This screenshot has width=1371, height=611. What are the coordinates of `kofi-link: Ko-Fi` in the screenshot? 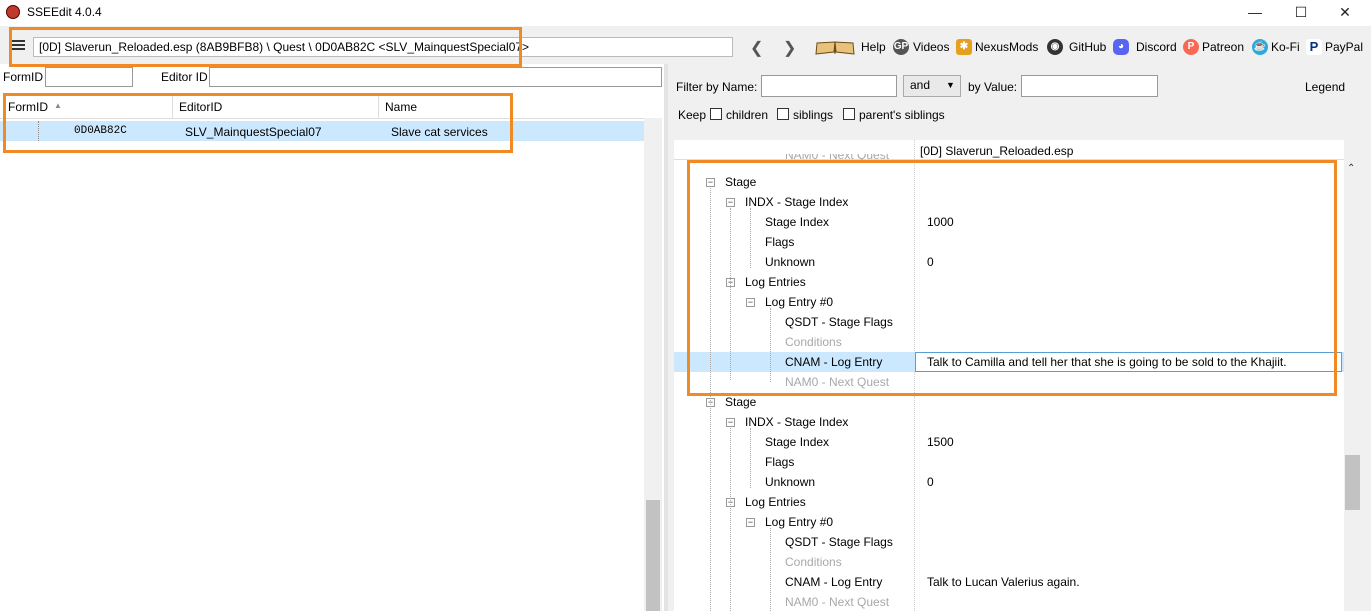 It's located at (1285, 47).